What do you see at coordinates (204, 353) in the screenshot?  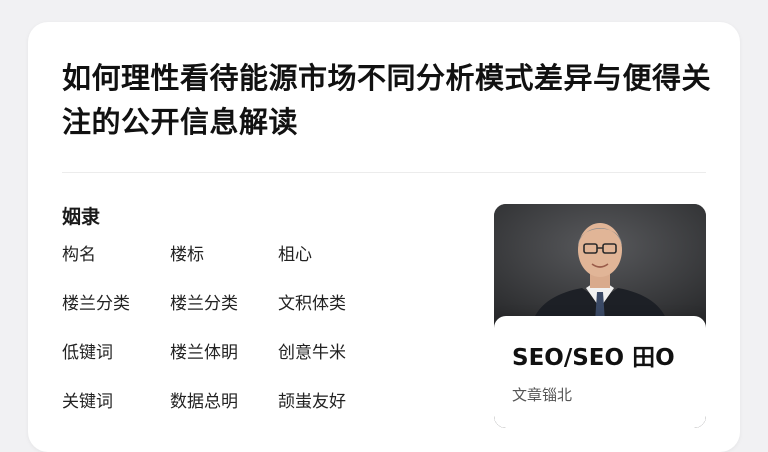 I see `info-item: 楼兰体眀` at bounding box center [204, 353].